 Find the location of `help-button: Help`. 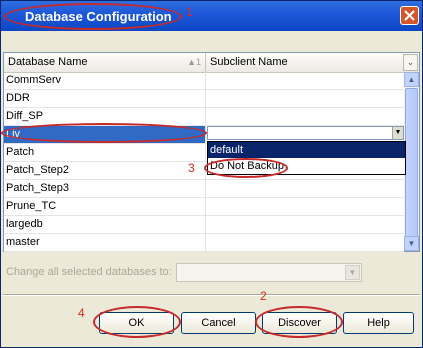

help-button: Help is located at coordinates (378, 323).